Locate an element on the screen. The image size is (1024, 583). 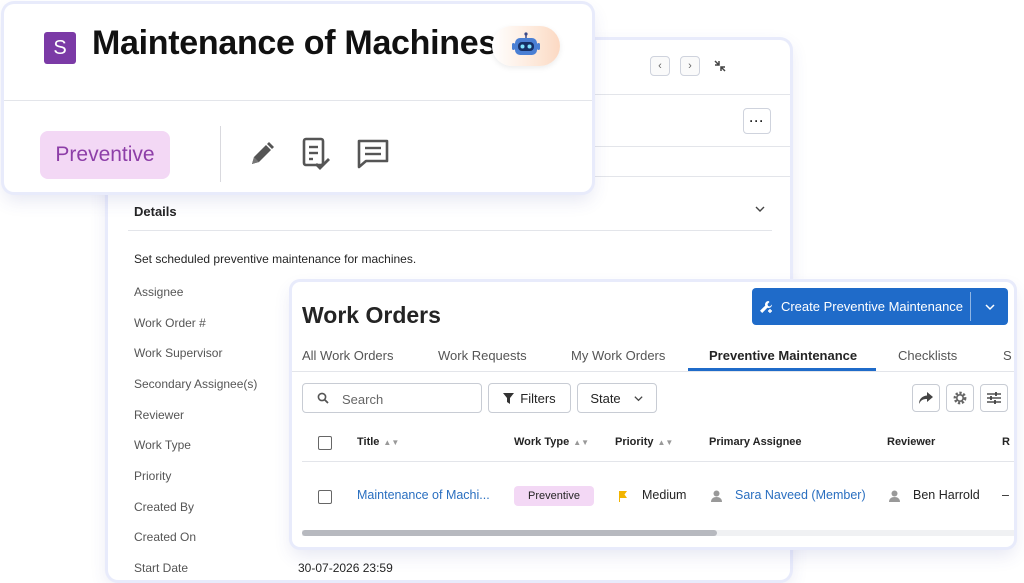
collapse-button is located at coordinates (720, 66).